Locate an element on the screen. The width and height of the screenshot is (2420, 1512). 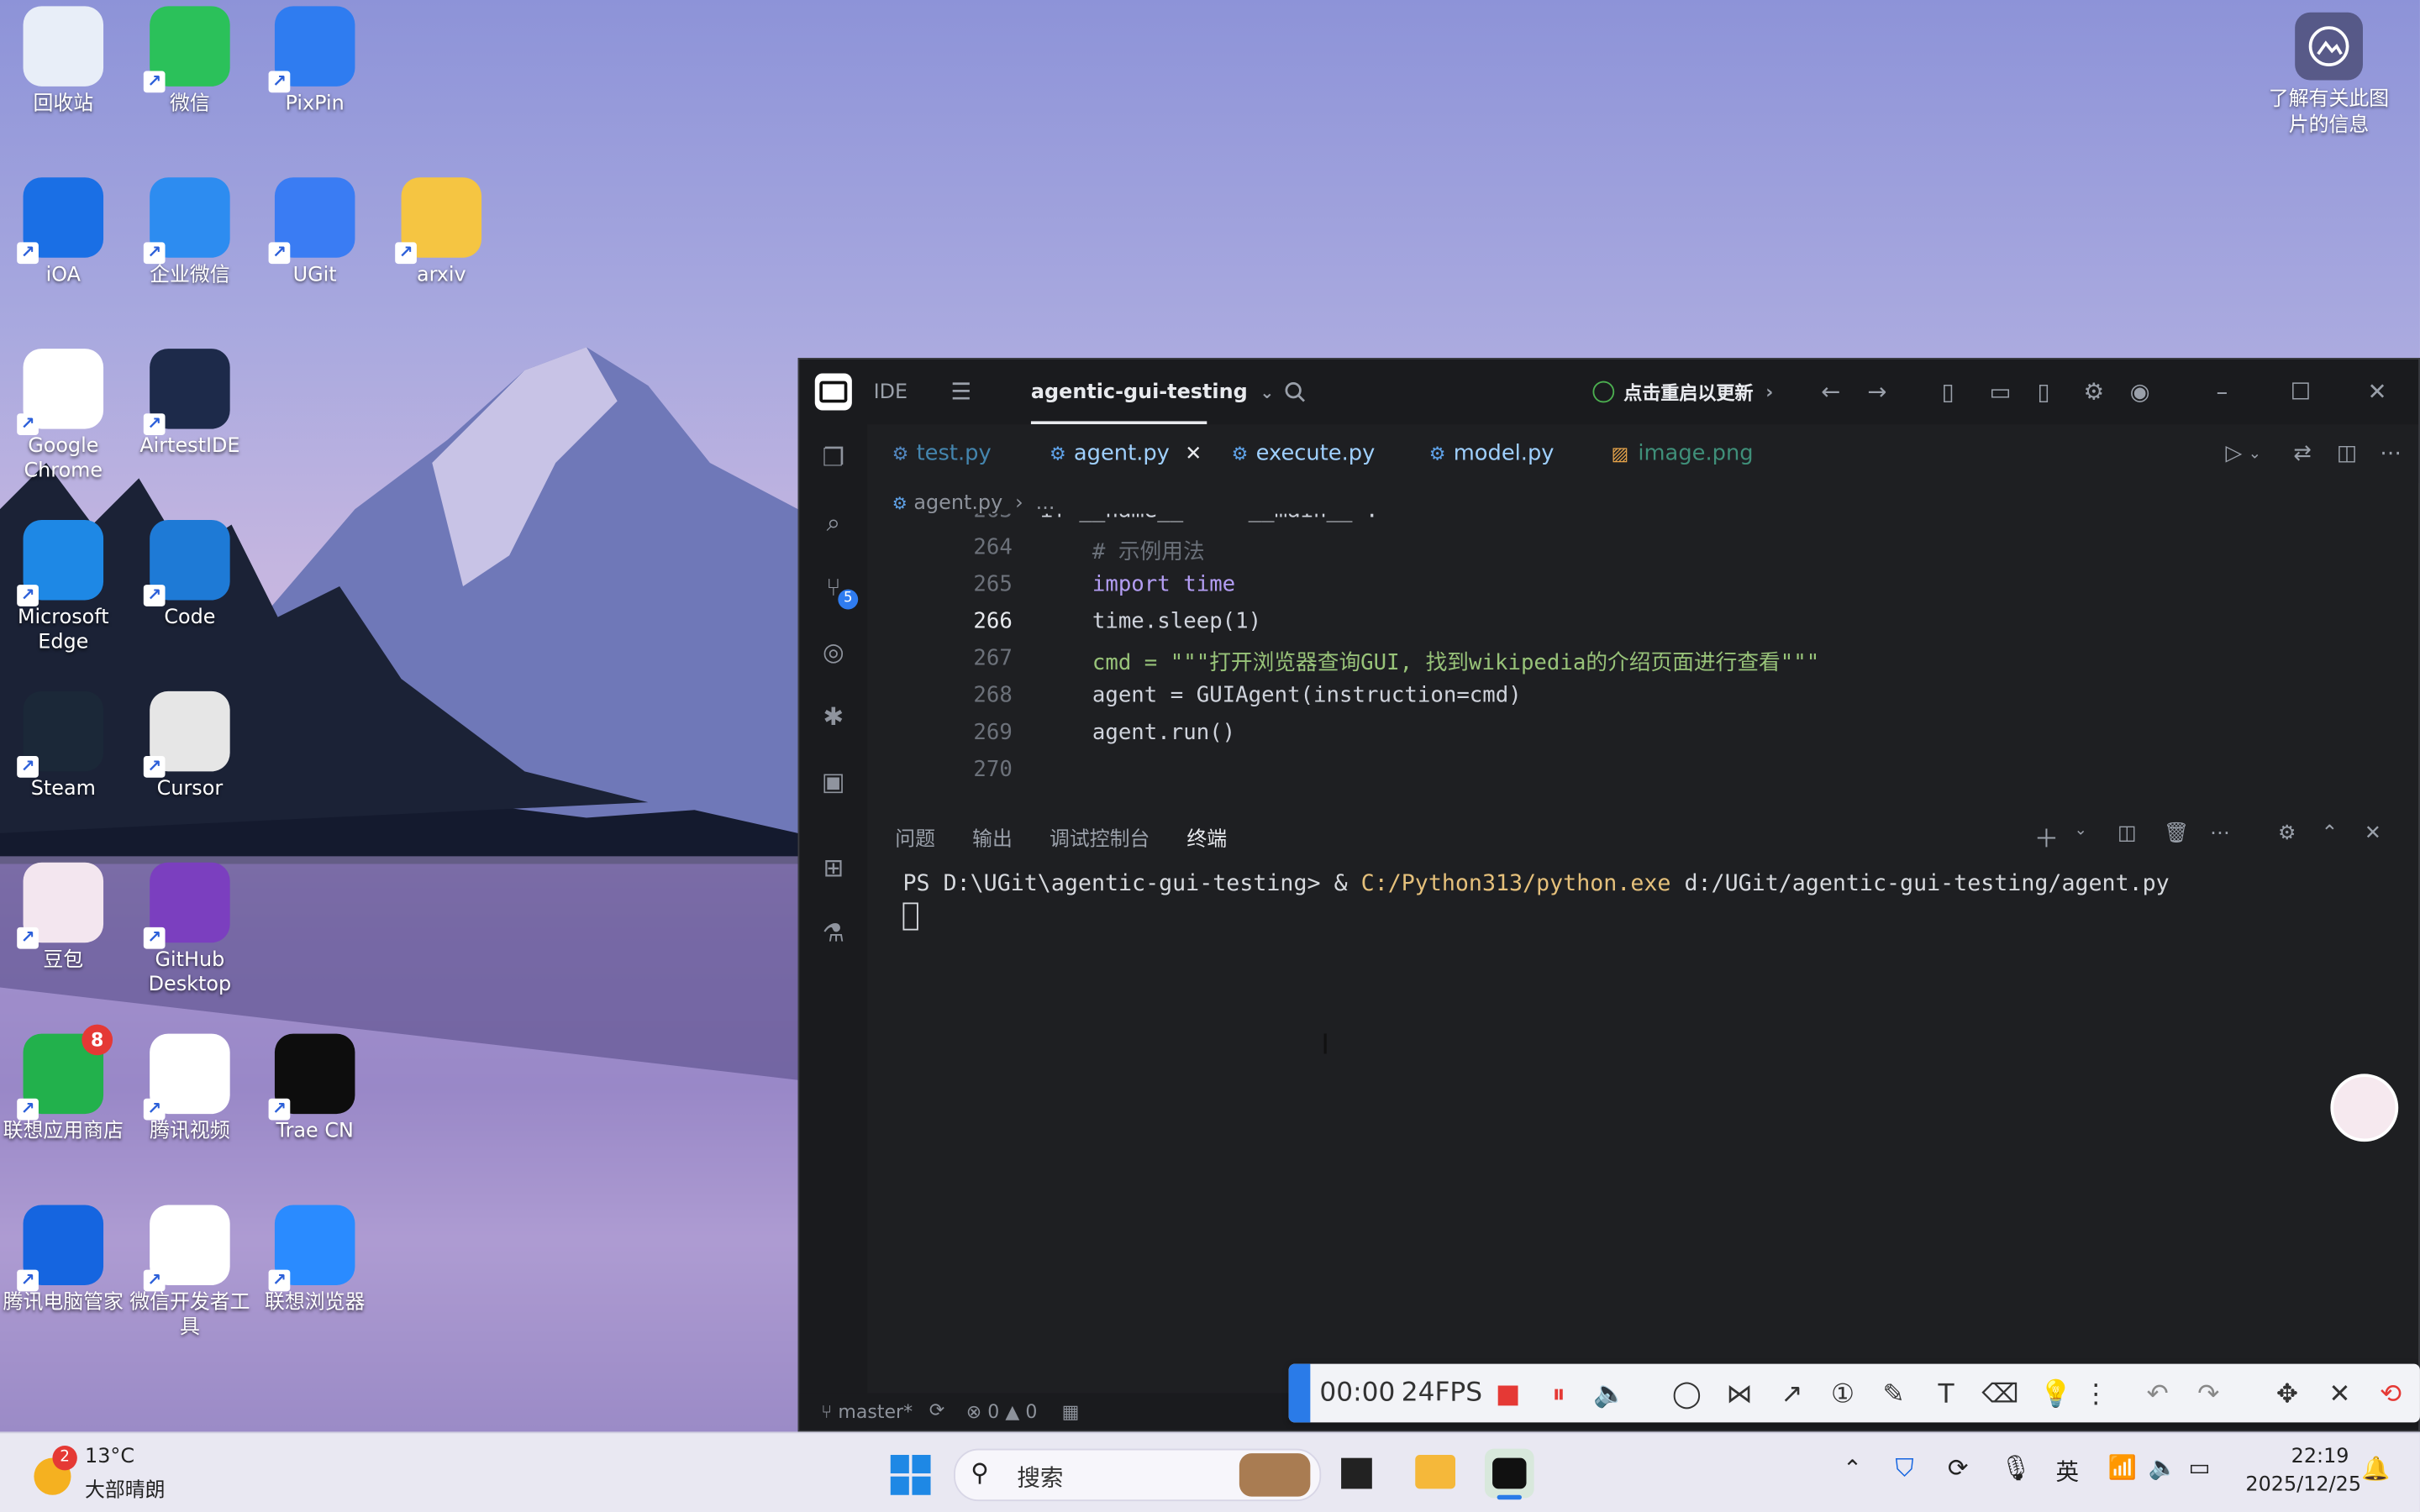
code-line: import time is located at coordinates (1137, 584).